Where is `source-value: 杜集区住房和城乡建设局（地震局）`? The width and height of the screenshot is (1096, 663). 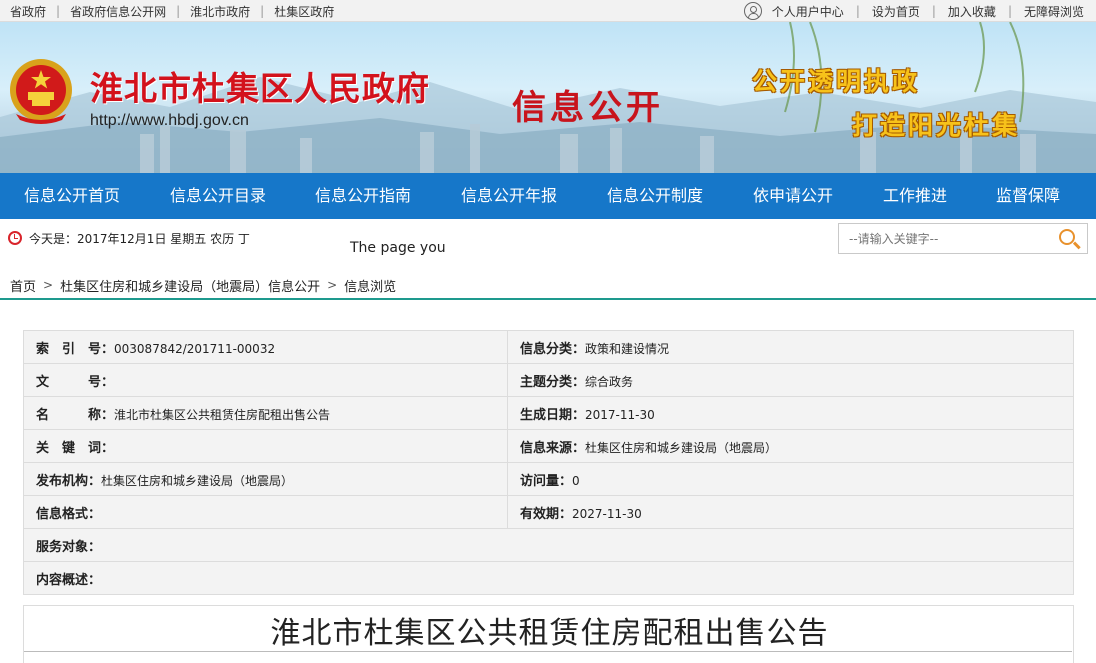
source-value: 杜集区住房和城乡建设局（地震局） is located at coordinates (681, 447).